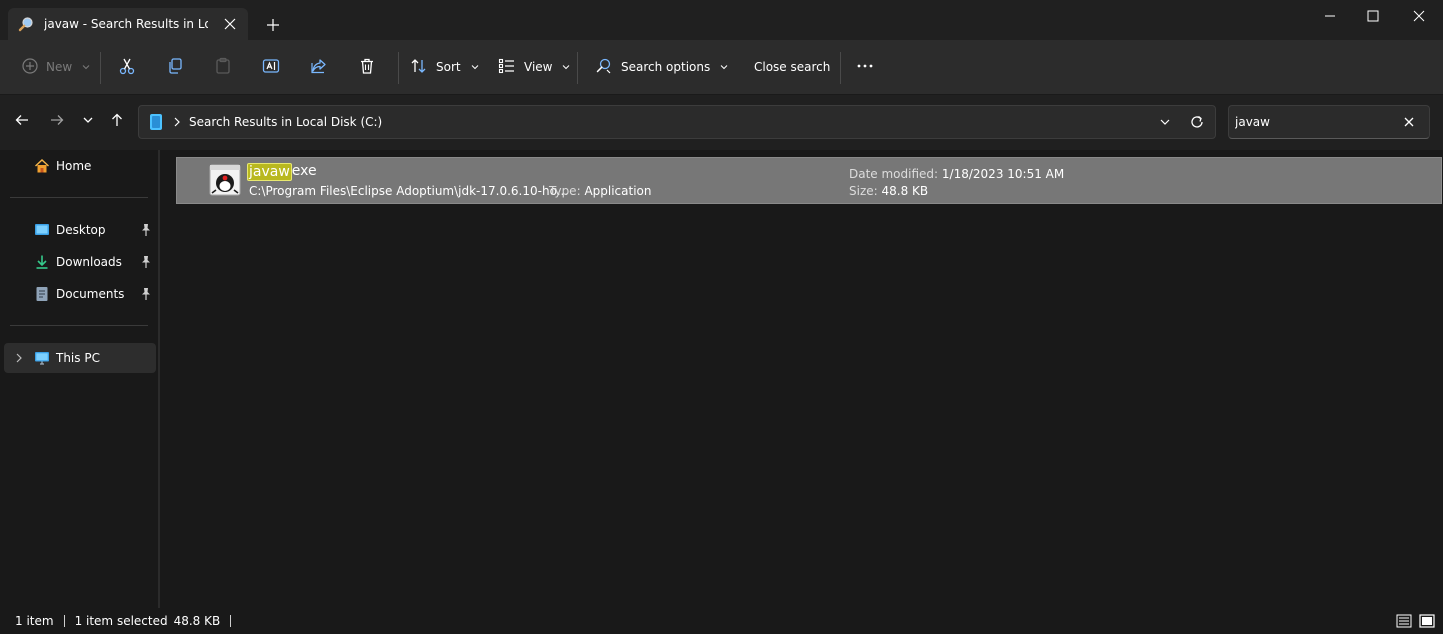 The width and height of the screenshot is (1443, 634). I want to click on paste-button, so click(223, 67).